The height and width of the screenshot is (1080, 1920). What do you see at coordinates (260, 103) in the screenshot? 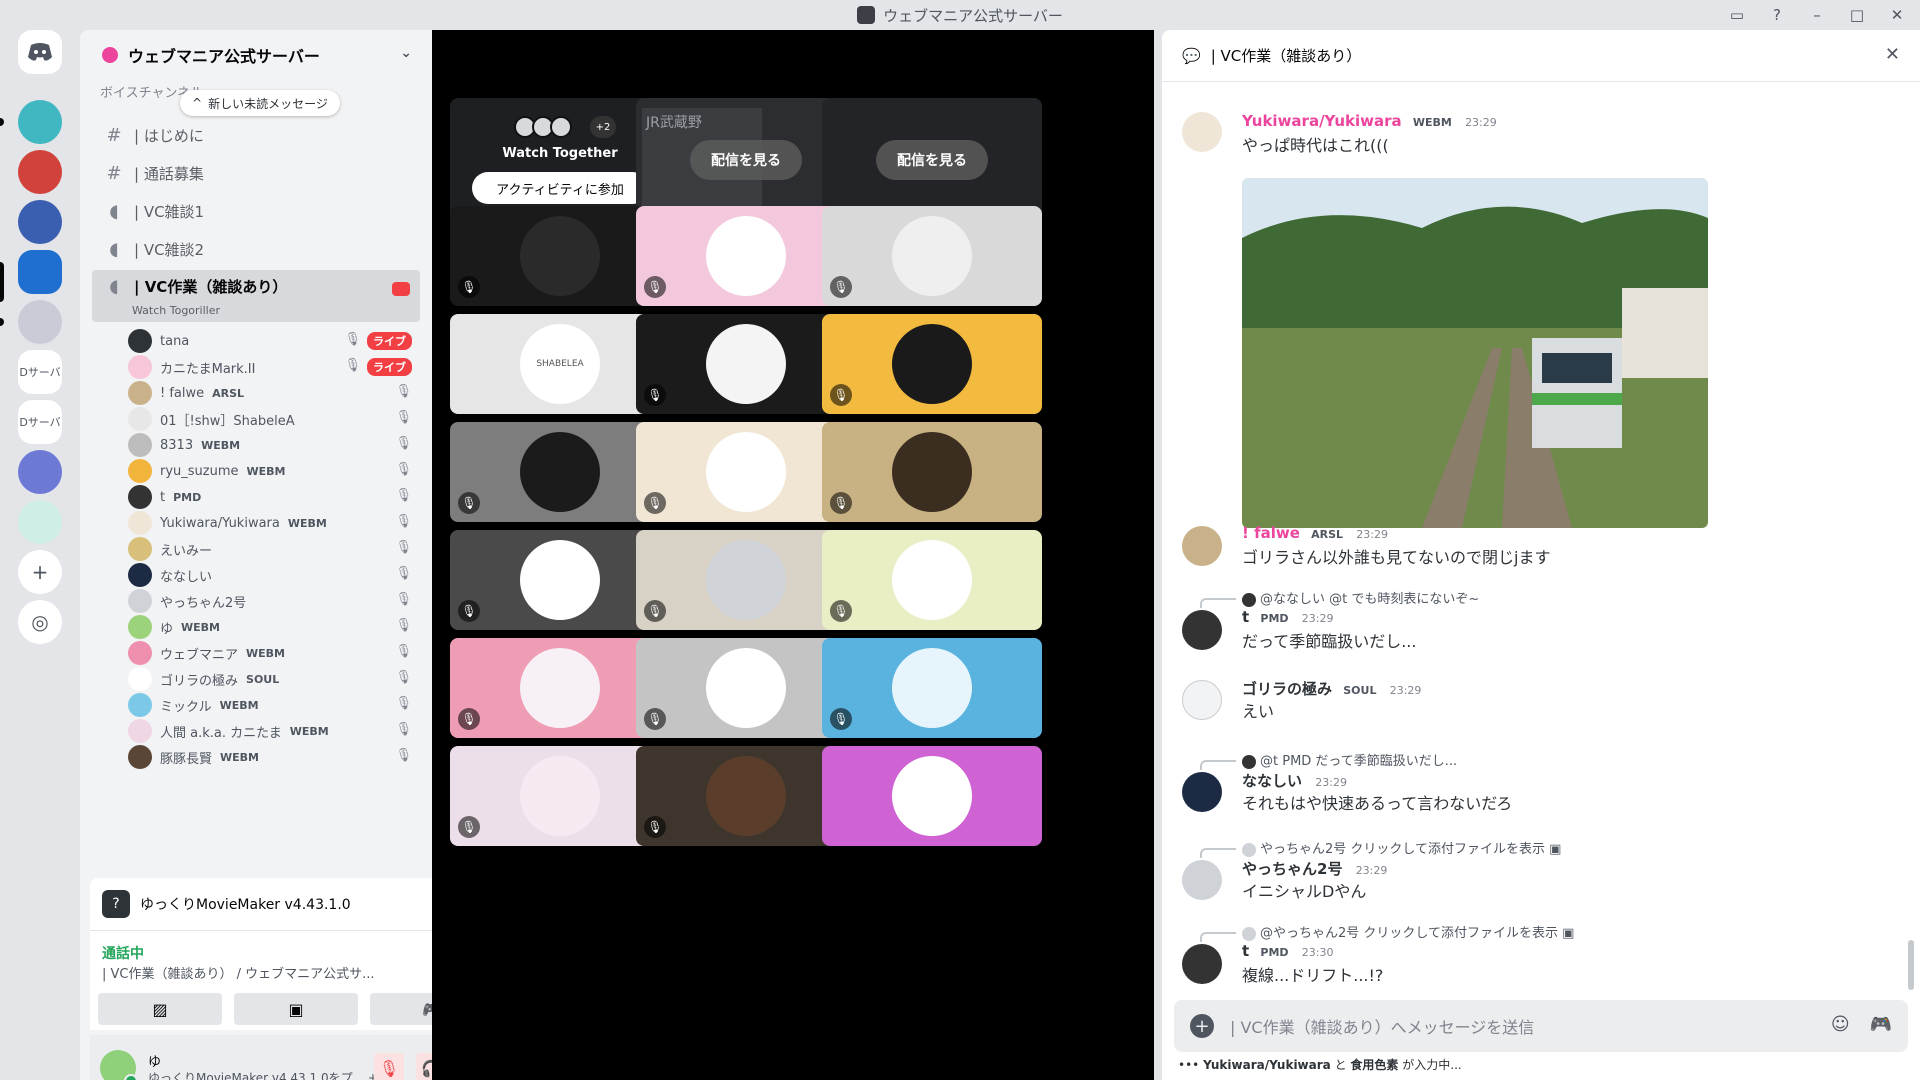
I see `unread-messages-pill: ^ 新しい未読メッセージ` at bounding box center [260, 103].